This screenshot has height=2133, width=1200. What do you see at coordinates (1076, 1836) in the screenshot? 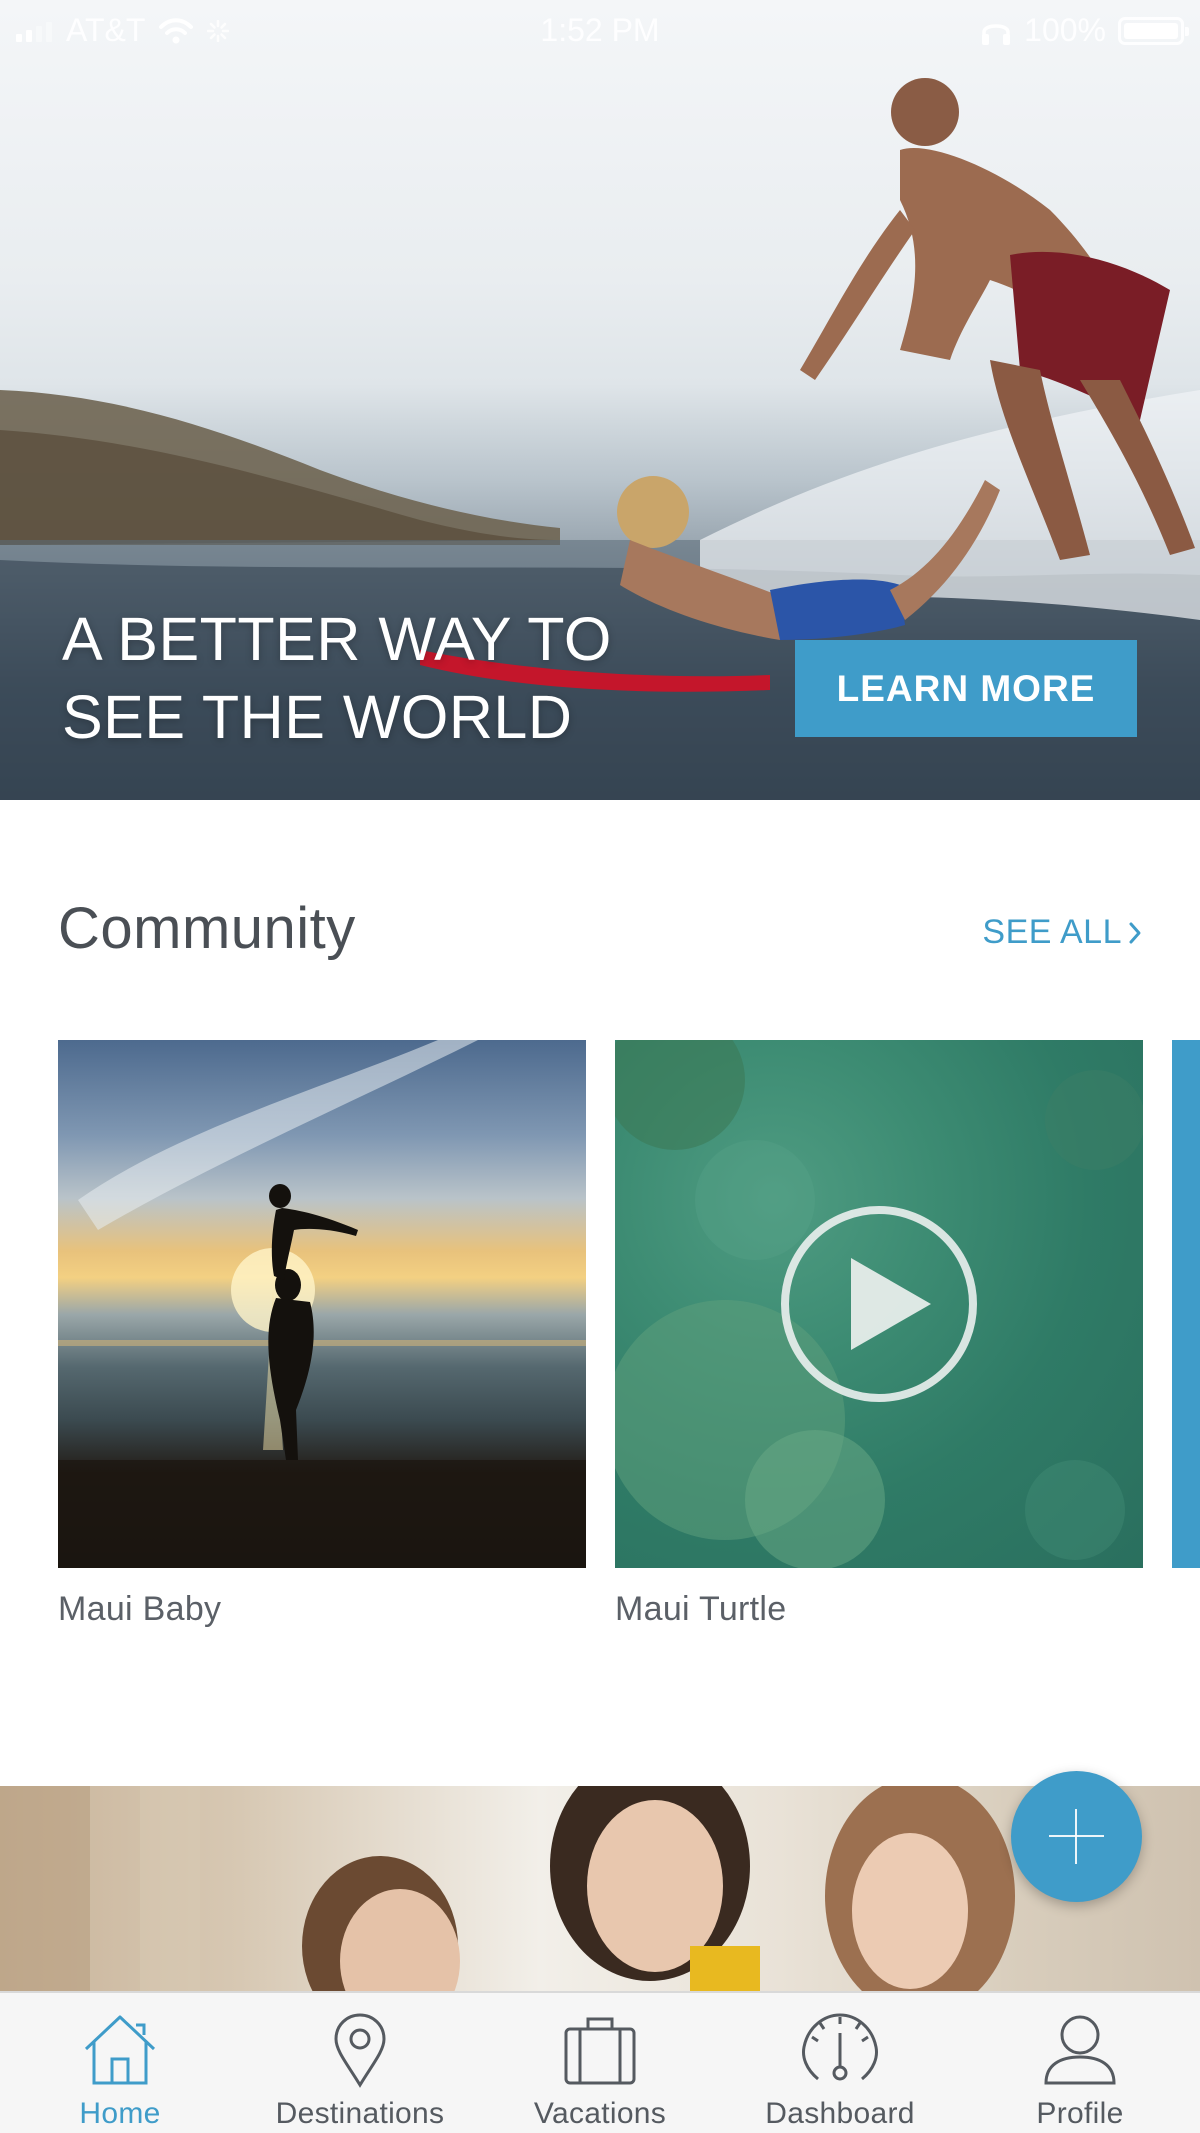
I see `add-button` at bounding box center [1076, 1836].